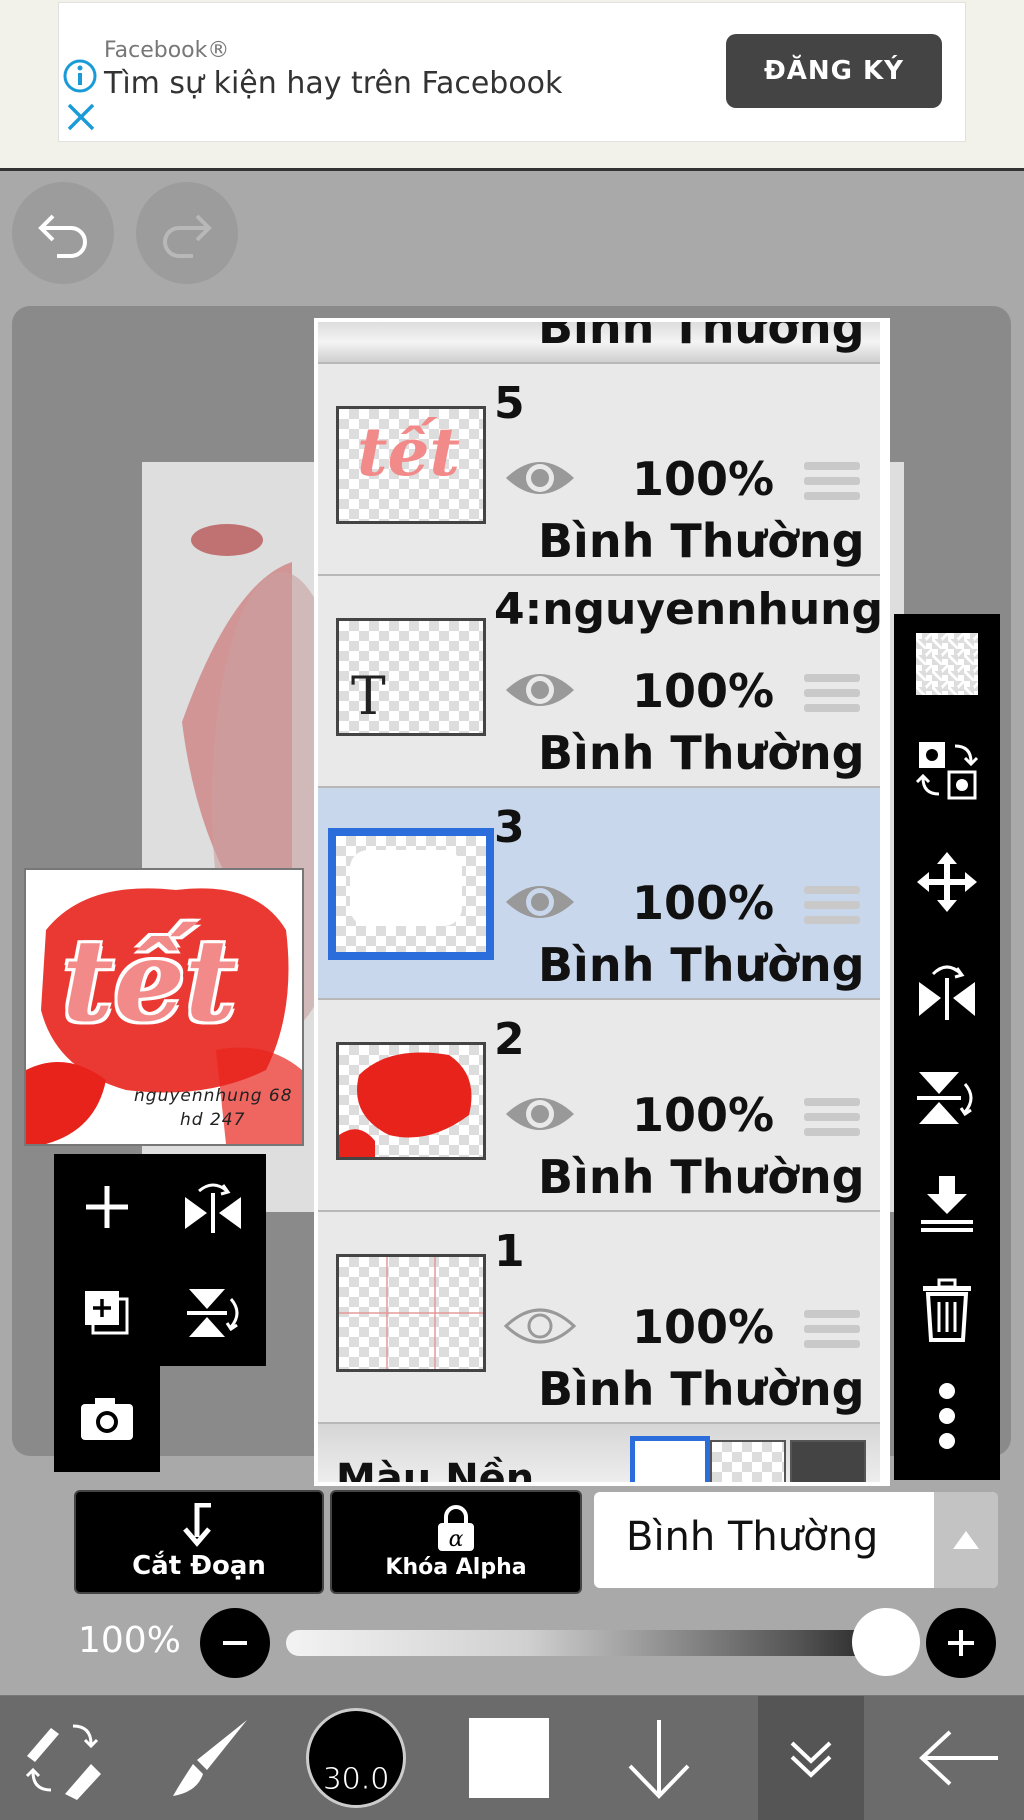 The image size is (1024, 1820). Describe the element at coordinates (213, 1096) in the screenshot. I see `preview-watermark-1: nguyennhung 68` at that location.